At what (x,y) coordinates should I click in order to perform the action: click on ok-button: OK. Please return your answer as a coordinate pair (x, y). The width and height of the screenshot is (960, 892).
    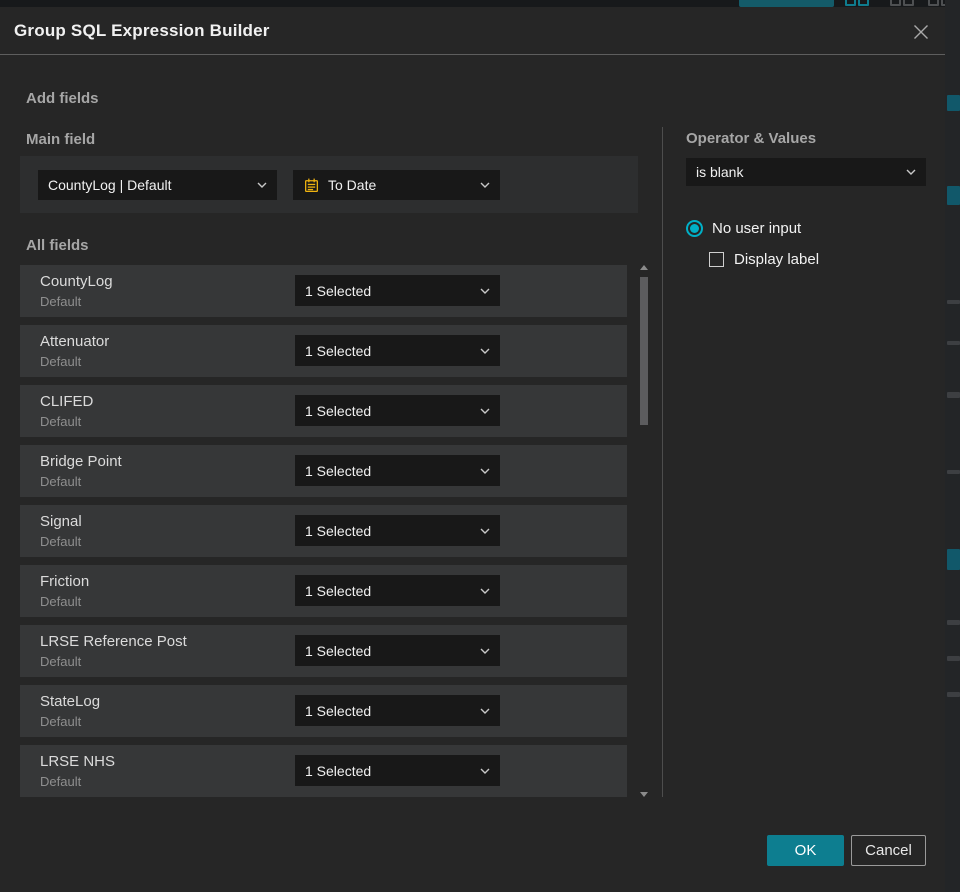
    Looking at the image, I should click on (805, 850).